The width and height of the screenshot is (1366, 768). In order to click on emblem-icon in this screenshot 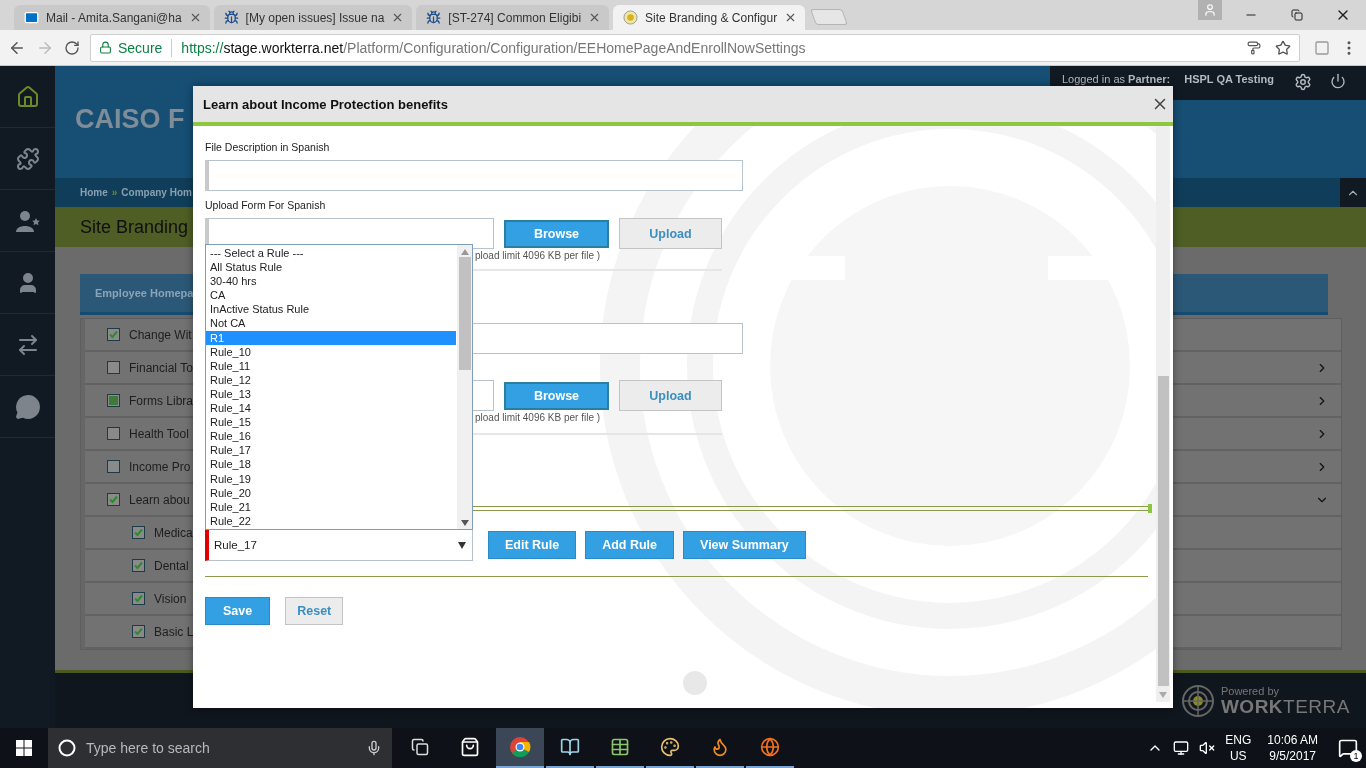, I will do `click(631, 17)`.